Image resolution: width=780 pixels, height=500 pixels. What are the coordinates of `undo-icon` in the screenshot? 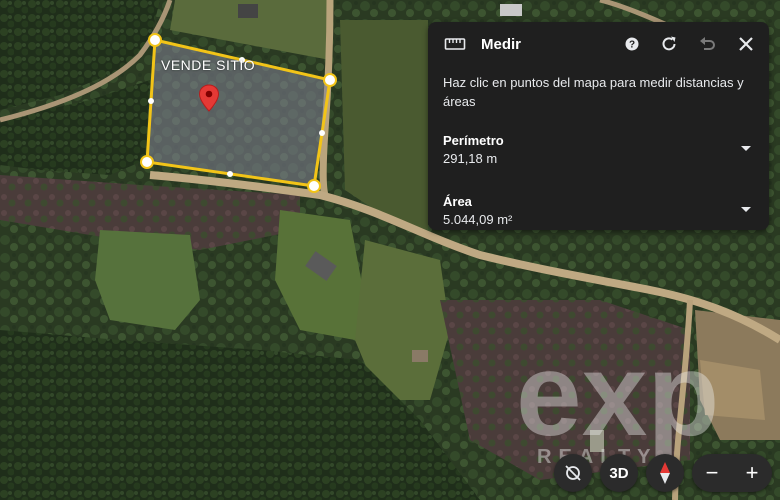 It's located at (707, 43).